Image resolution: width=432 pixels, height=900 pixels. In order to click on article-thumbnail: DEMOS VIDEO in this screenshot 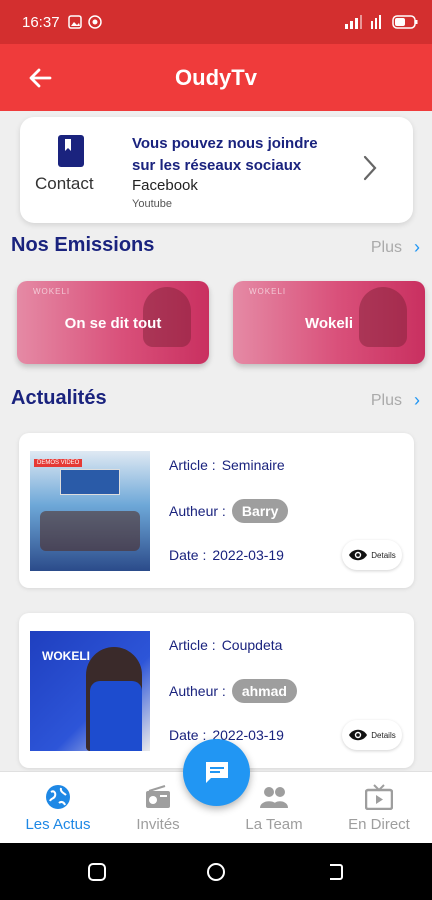, I will do `click(90, 511)`.